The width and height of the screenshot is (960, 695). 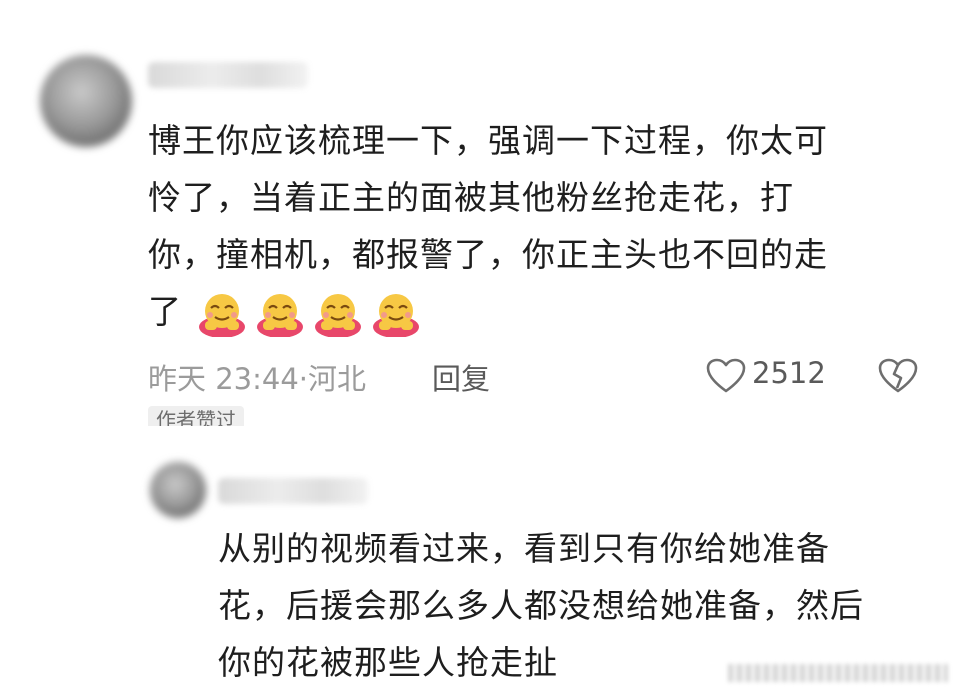 What do you see at coordinates (789, 373) in the screenshot?
I see `like-count: 2512` at bounding box center [789, 373].